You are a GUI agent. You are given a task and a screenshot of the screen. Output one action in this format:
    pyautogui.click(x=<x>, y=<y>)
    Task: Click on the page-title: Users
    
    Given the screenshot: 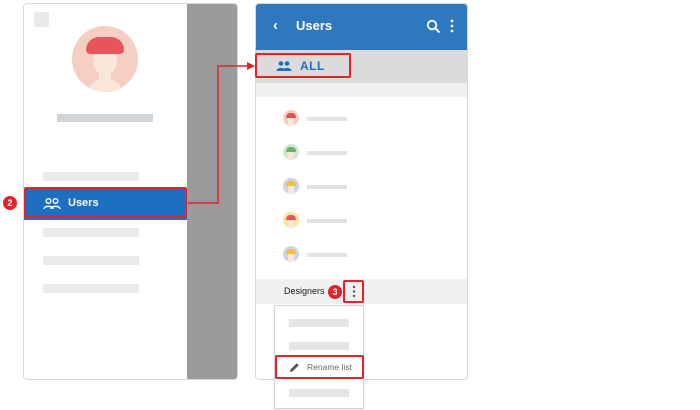 What is the action you would take?
    pyautogui.click(x=314, y=25)
    